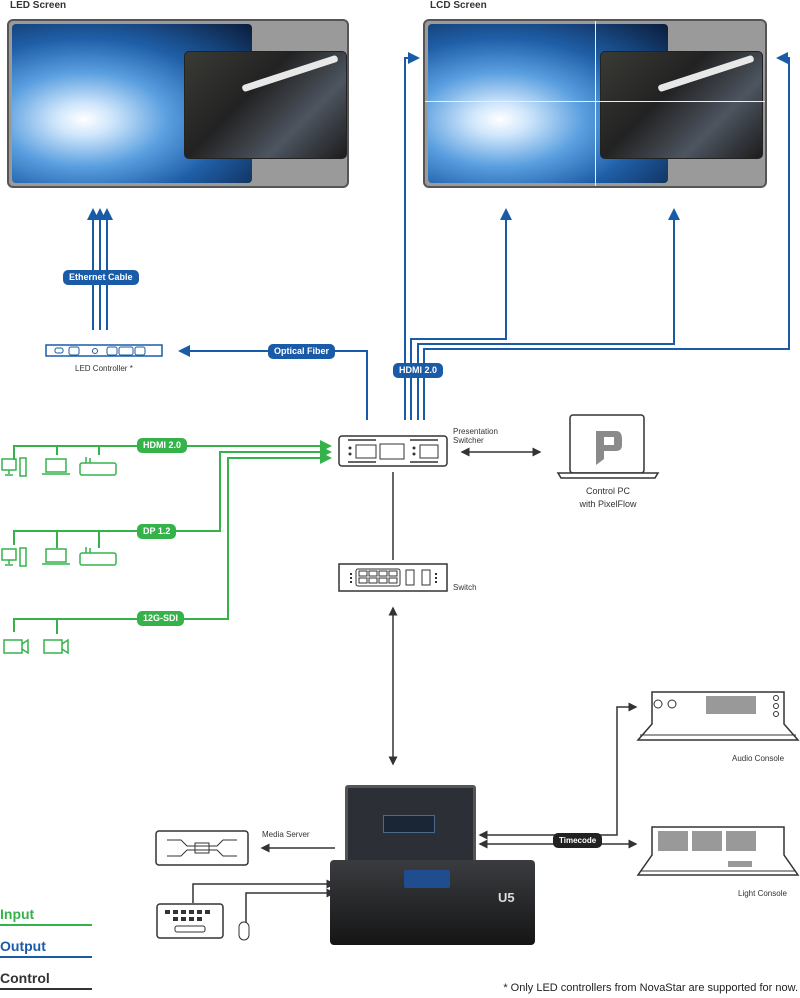 The image size is (800, 998). I want to click on lcd-screen, so click(595, 103).